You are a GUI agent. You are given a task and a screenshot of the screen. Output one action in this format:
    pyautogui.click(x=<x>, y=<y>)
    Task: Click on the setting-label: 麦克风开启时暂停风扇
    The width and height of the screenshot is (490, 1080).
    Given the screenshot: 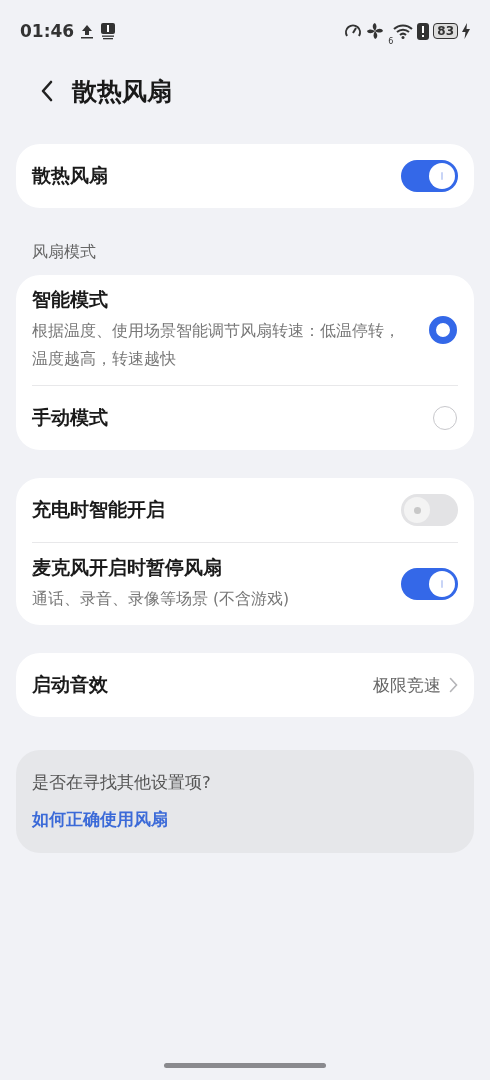 What is the action you would take?
    pyautogui.click(x=127, y=567)
    